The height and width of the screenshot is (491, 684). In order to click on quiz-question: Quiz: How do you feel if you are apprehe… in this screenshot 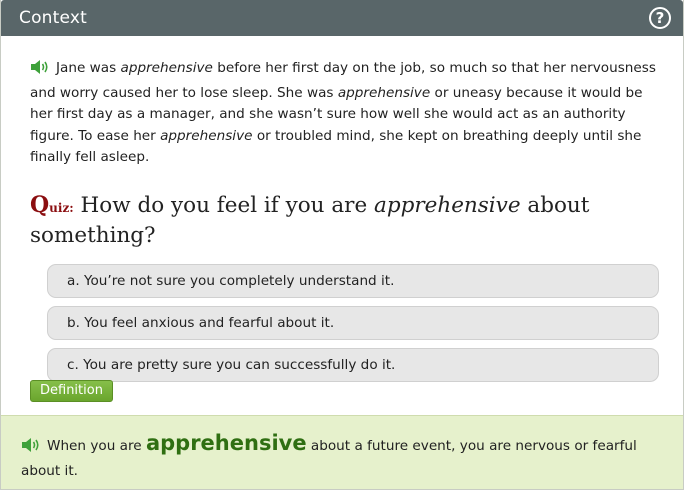, I will do `click(356, 220)`.